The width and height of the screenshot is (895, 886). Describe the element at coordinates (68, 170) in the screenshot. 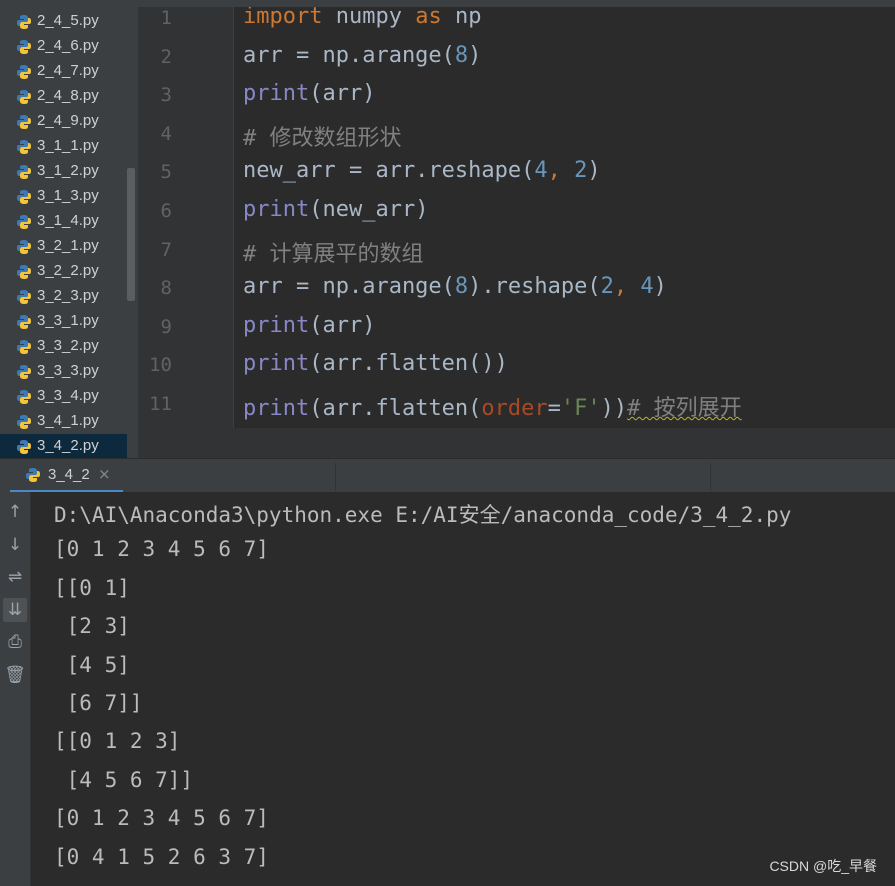

I see `file-name: 3_1_2.py` at that location.